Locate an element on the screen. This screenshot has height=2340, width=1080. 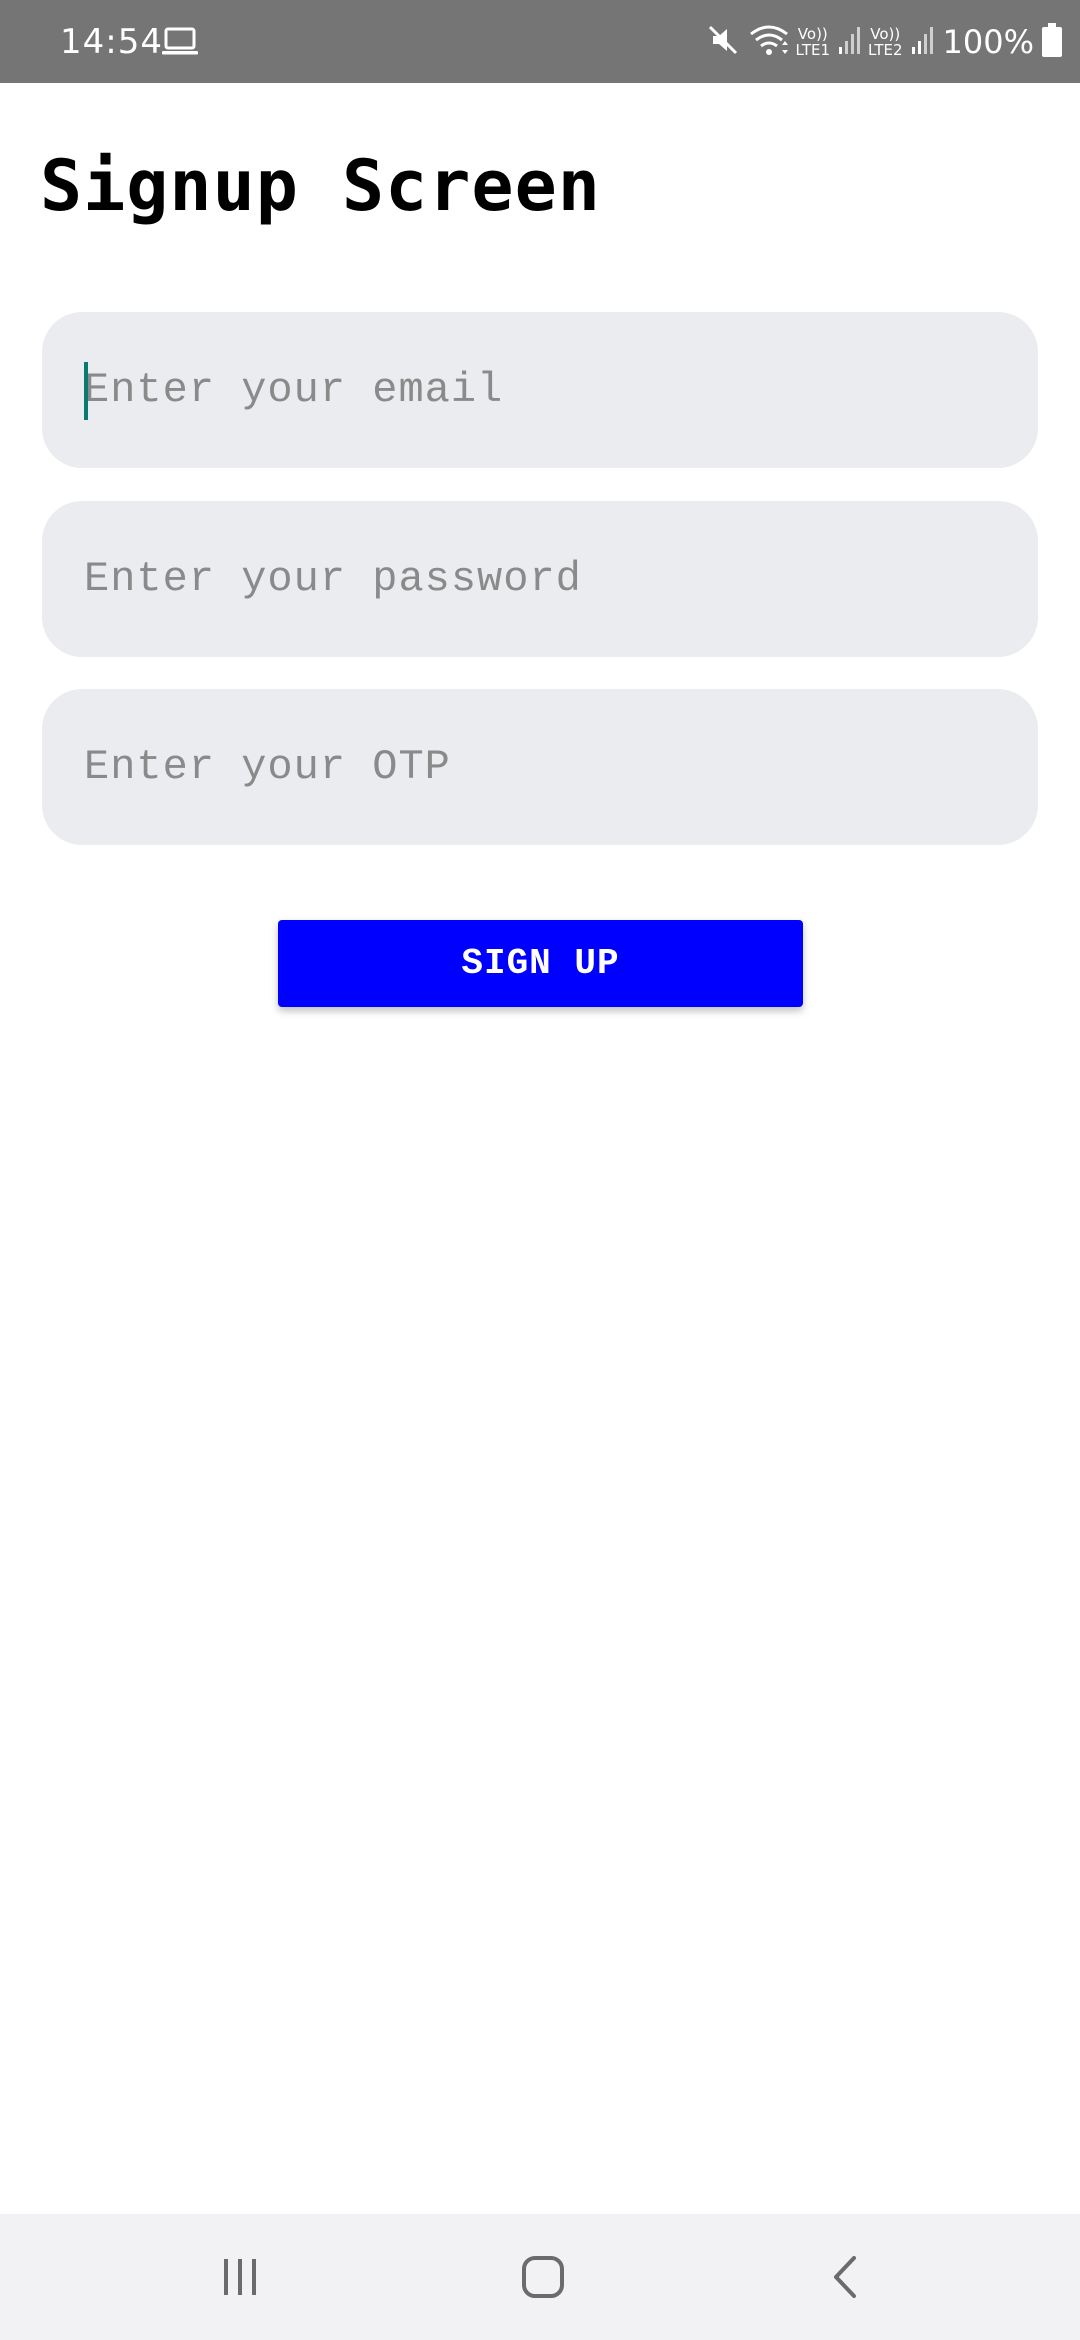
home-button is located at coordinates (543, 2279).